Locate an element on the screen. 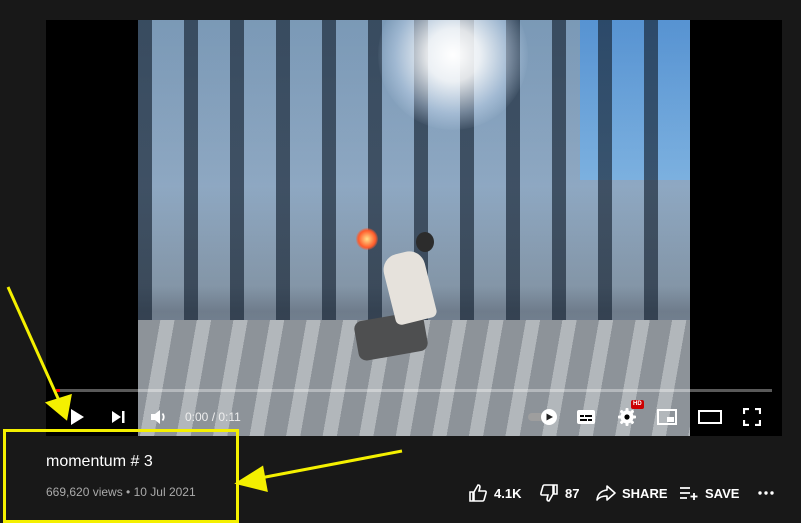 The image size is (801, 523). gear-icon is located at coordinates (627, 417).